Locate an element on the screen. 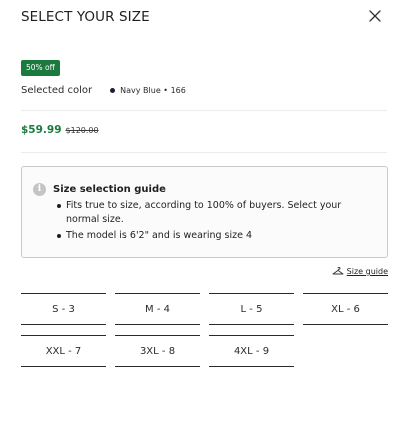  selected-color-value: Navy Blue • 166 is located at coordinates (153, 90).